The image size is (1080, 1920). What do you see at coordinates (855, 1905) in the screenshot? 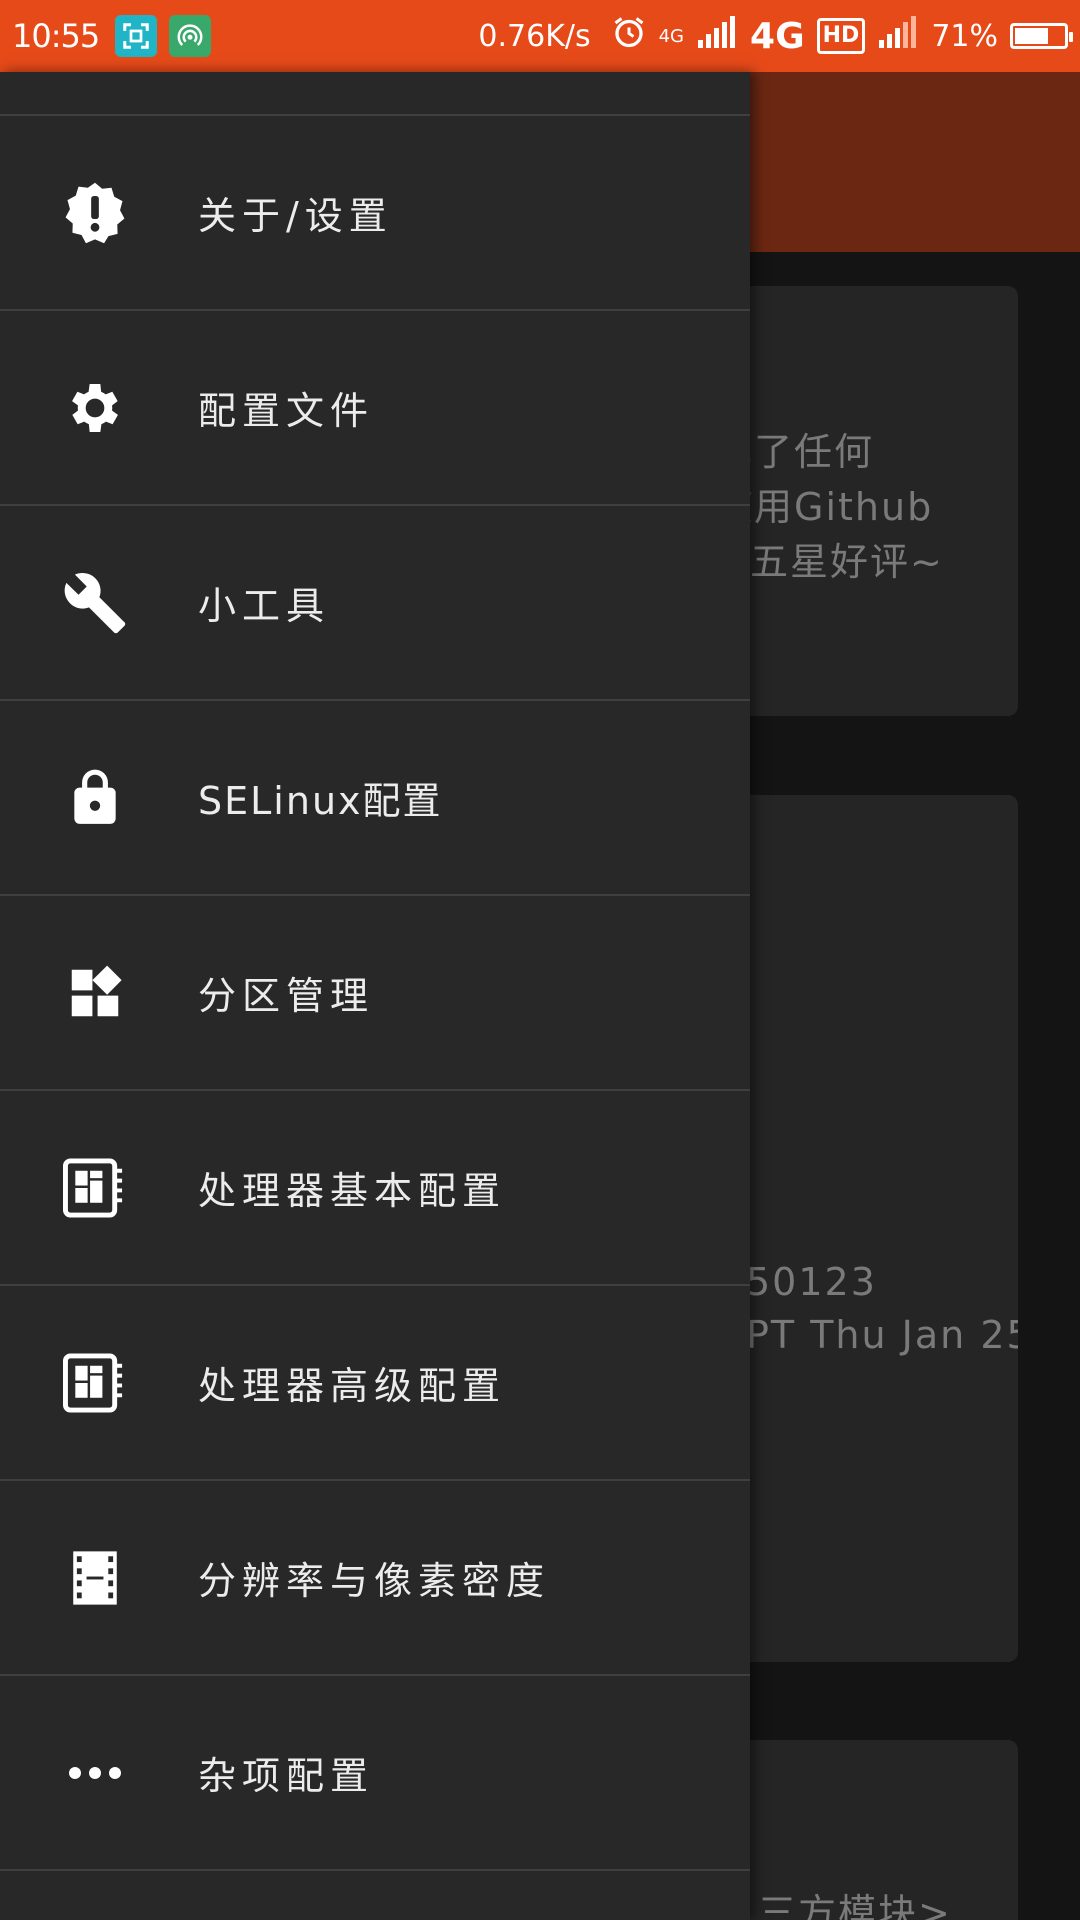
I see `card-text: 三方模块>` at bounding box center [855, 1905].